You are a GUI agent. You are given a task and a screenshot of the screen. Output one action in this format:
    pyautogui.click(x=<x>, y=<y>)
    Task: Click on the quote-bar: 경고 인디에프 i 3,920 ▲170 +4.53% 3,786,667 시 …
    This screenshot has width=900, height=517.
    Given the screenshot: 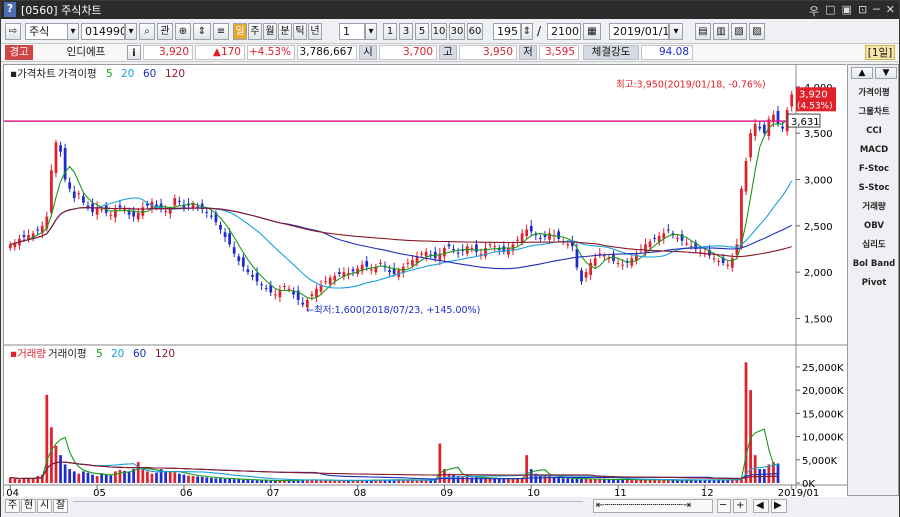 What is the action you would take?
    pyautogui.click(x=450, y=53)
    